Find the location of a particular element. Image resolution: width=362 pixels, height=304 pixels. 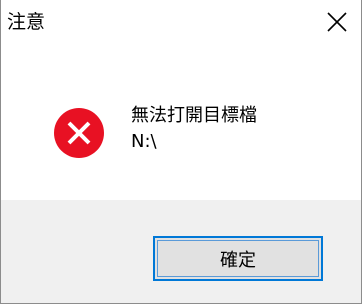

error-message: 無法打開目標檔 is located at coordinates (194, 115).